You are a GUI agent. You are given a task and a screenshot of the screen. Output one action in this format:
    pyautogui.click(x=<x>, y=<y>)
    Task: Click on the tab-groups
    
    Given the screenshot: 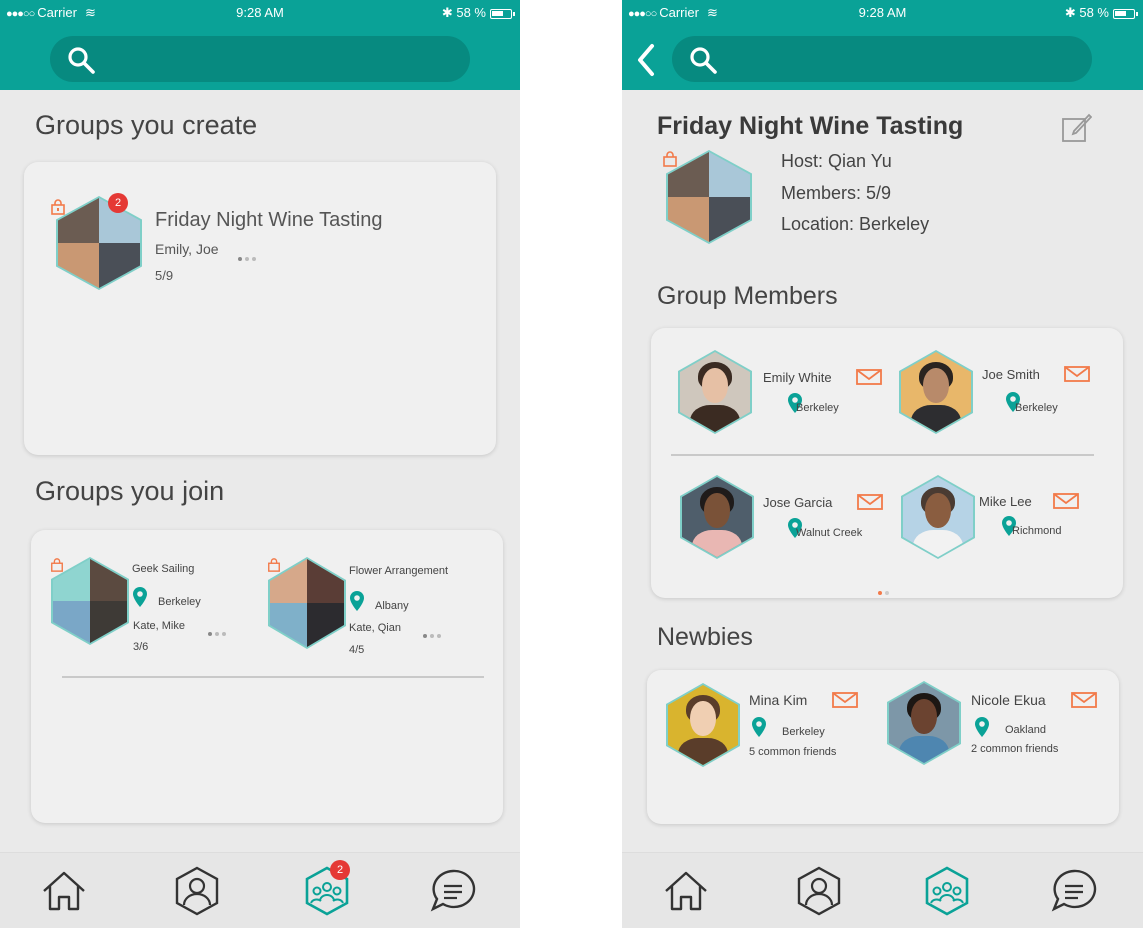 What is the action you would take?
    pyautogui.click(x=947, y=891)
    